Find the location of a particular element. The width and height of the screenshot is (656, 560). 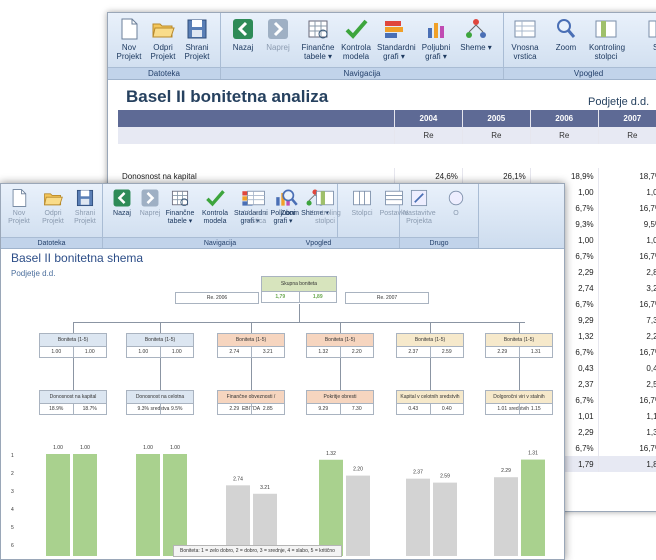

value-2007: 1.31 is located at coordinates (535, 352).